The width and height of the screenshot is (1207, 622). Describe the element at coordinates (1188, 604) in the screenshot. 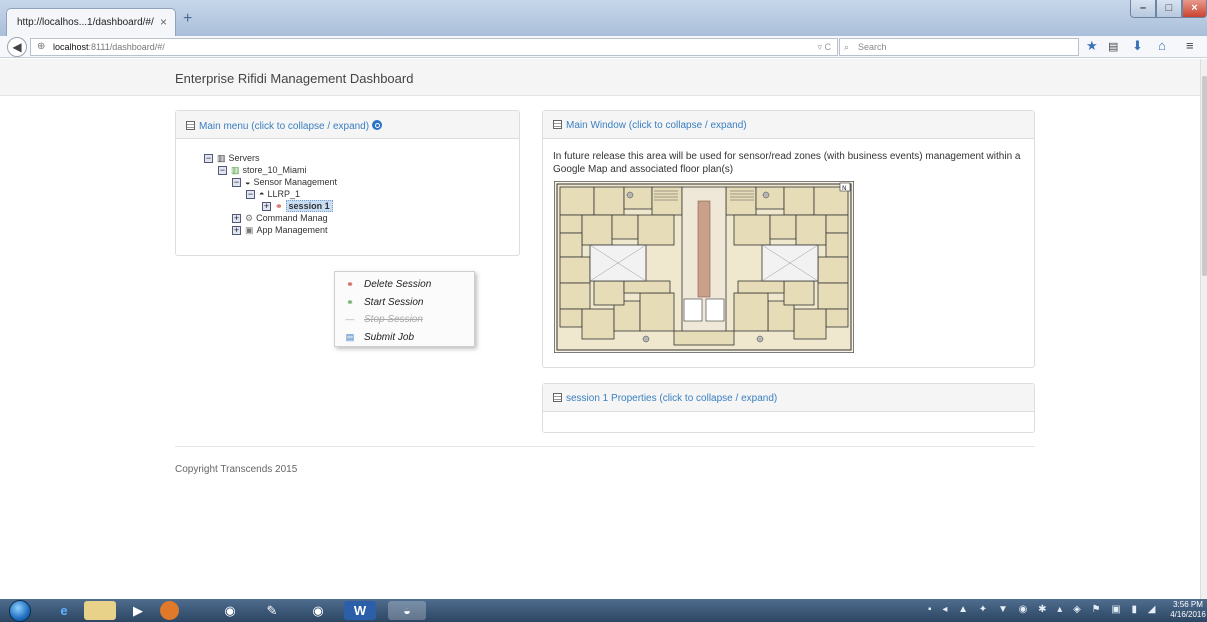

I see `clock-time: 3:56 PM` at that location.